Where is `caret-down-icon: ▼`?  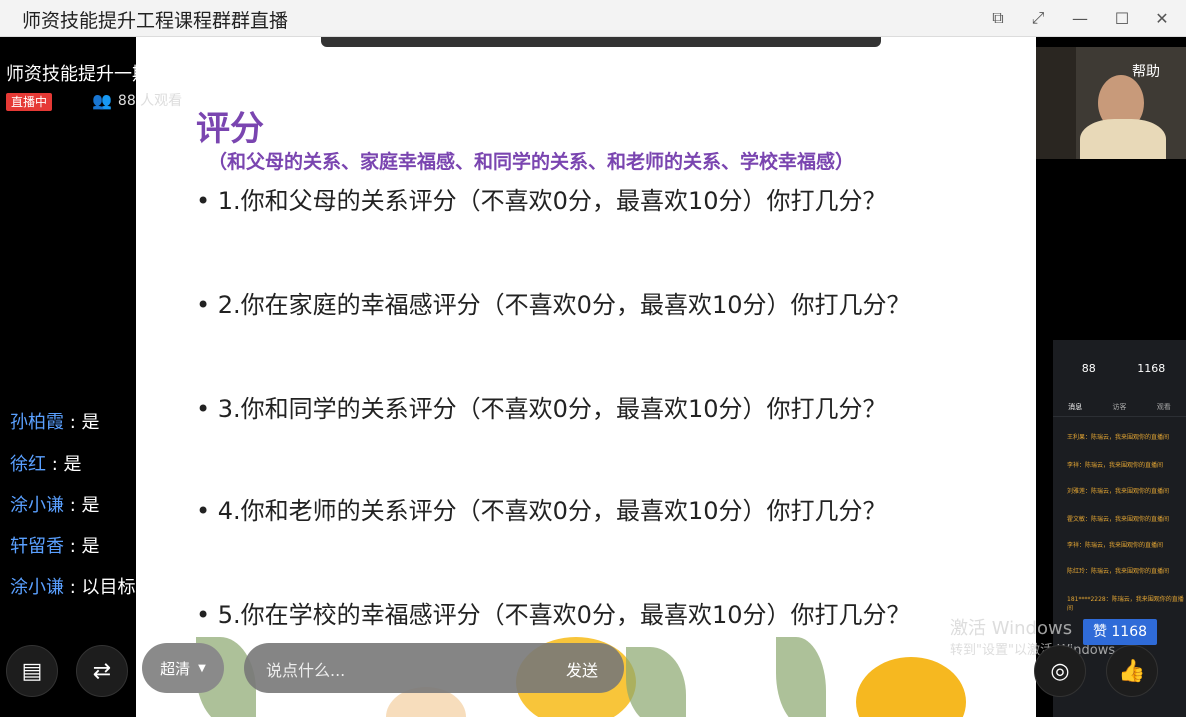 caret-down-icon: ▼ is located at coordinates (202, 668).